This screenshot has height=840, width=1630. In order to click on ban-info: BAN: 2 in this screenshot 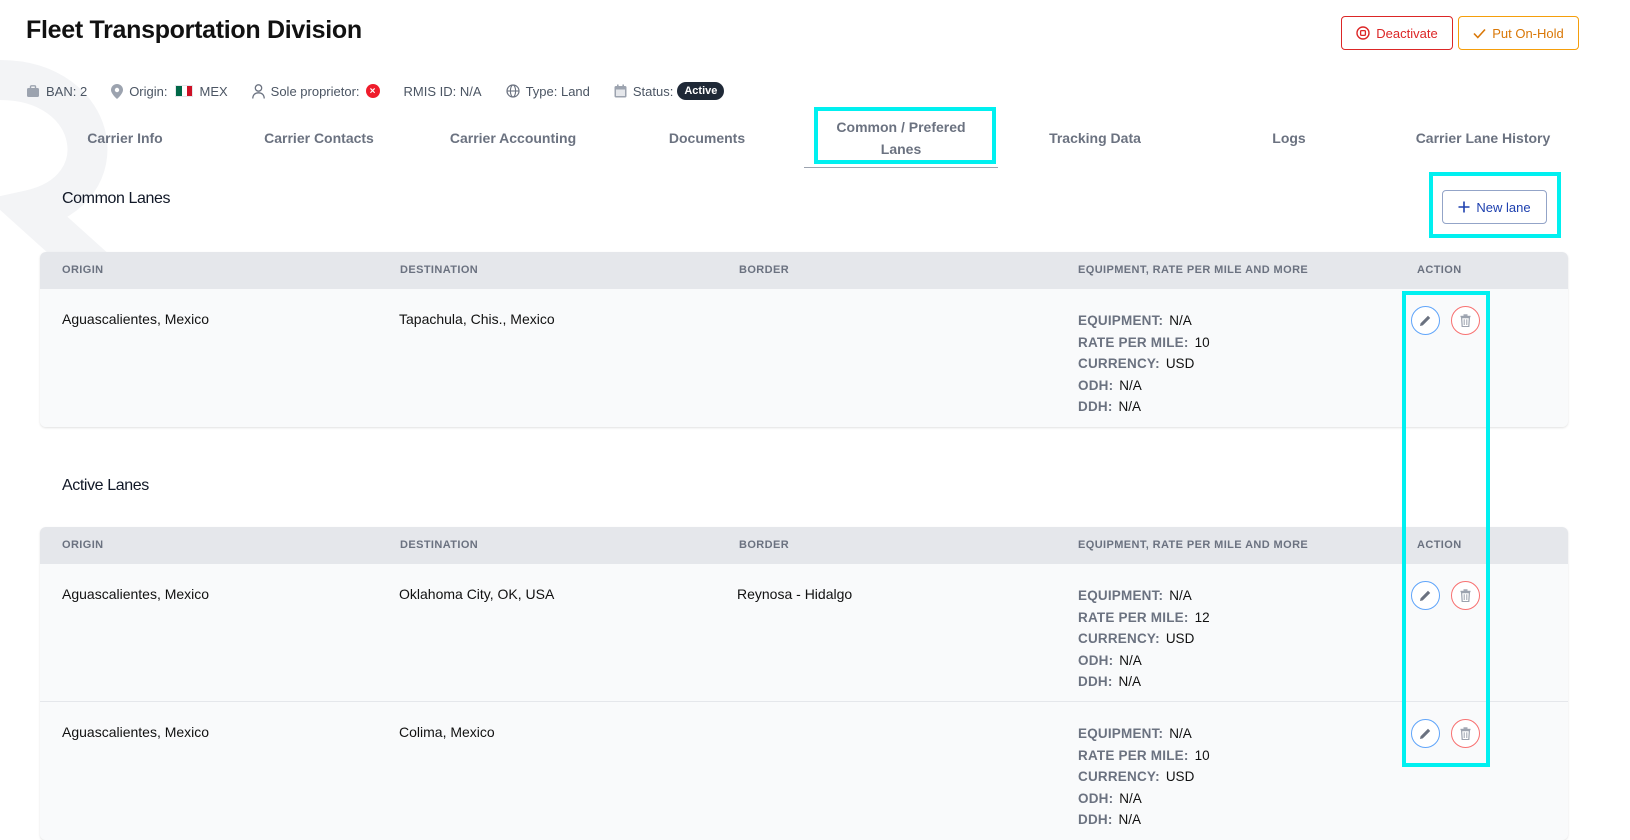, I will do `click(56, 91)`.